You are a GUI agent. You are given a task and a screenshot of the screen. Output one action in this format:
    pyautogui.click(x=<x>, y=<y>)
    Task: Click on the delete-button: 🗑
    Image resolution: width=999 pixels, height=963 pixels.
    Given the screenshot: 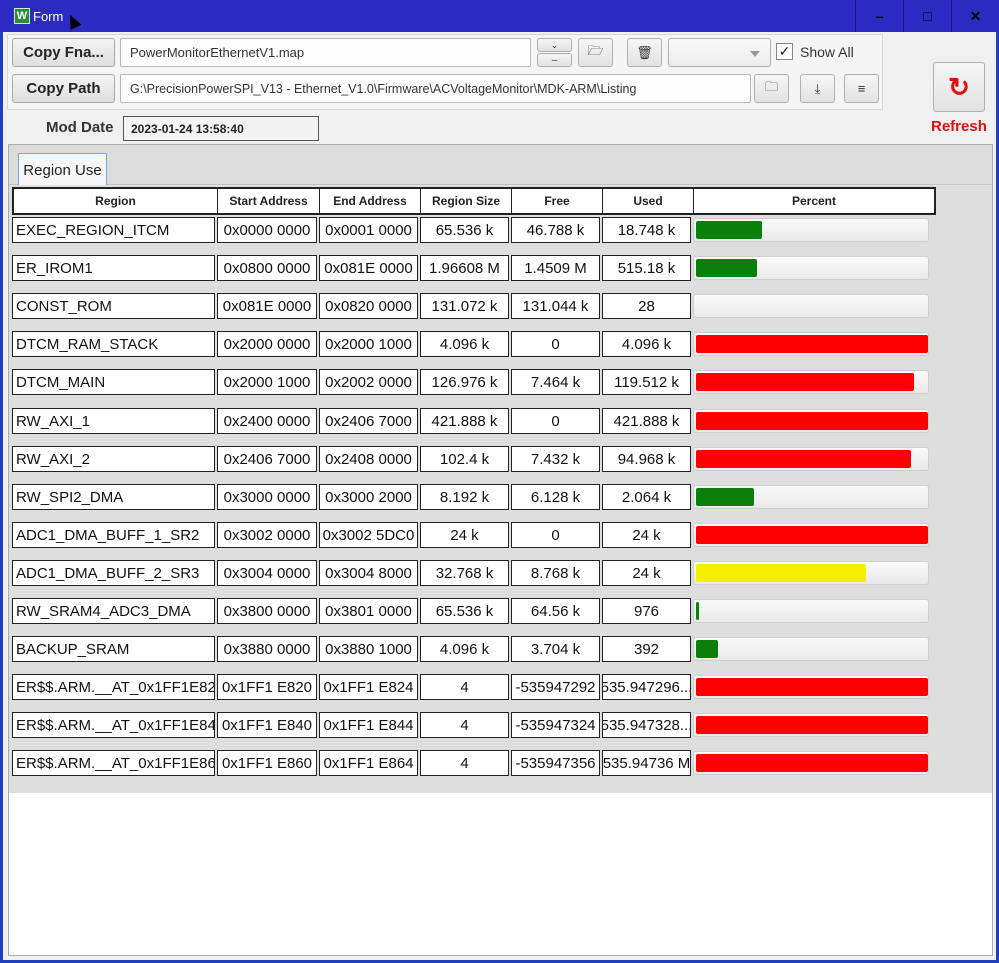 What is the action you would take?
    pyautogui.click(x=644, y=52)
    